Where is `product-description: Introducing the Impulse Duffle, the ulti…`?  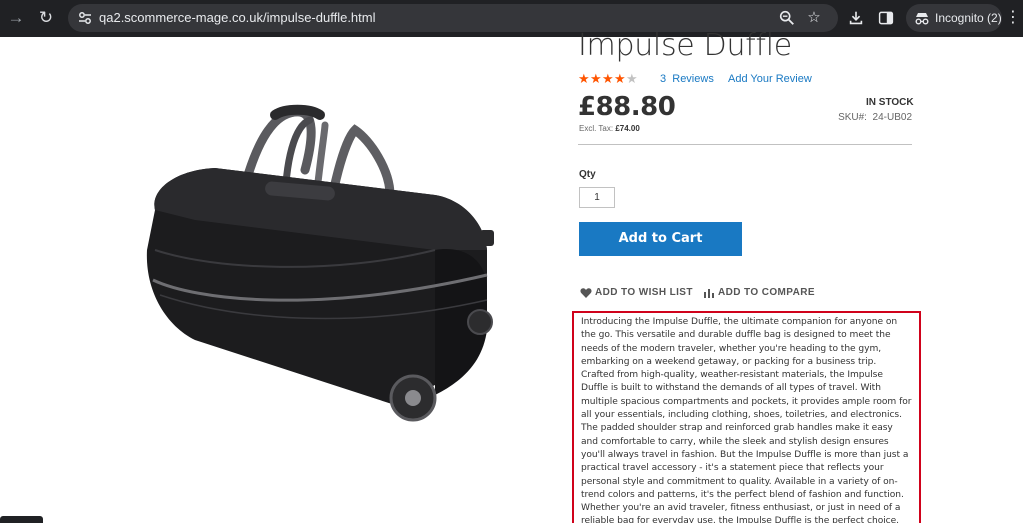
product-description: Introducing the Impulse Duffle, the ulti… is located at coordinates (746, 417).